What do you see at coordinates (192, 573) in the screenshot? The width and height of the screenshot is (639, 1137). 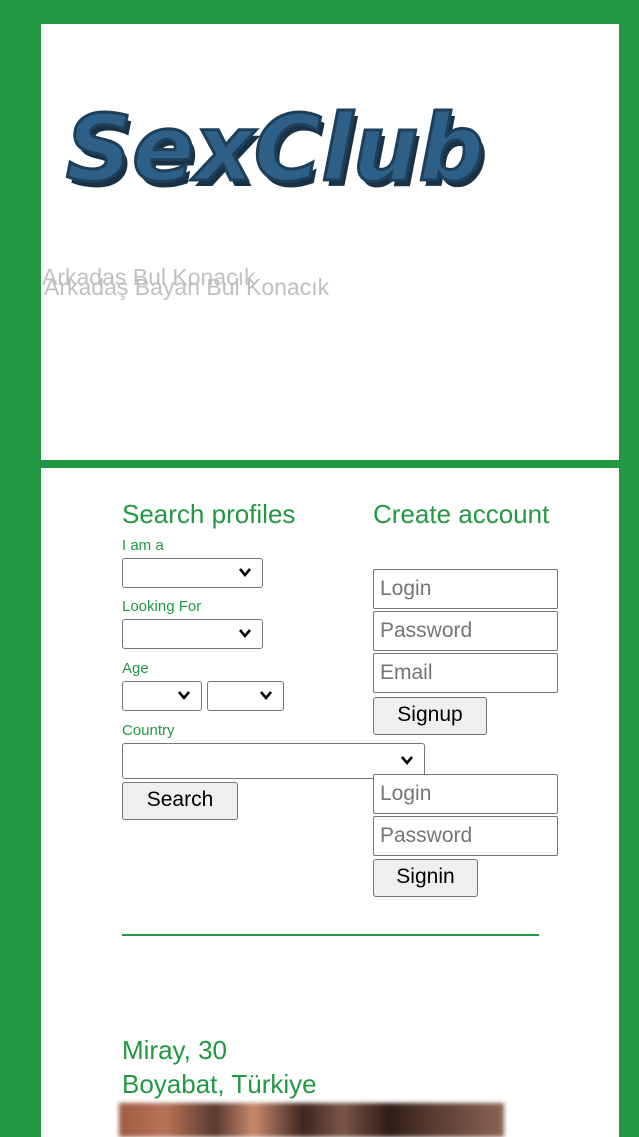 I see `i-am-select` at bounding box center [192, 573].